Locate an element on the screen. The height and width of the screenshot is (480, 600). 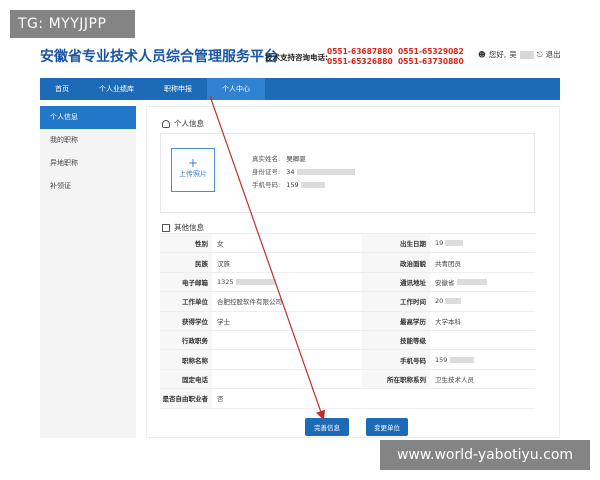
red-arrow-annotation is located at coordinates (267, 258).